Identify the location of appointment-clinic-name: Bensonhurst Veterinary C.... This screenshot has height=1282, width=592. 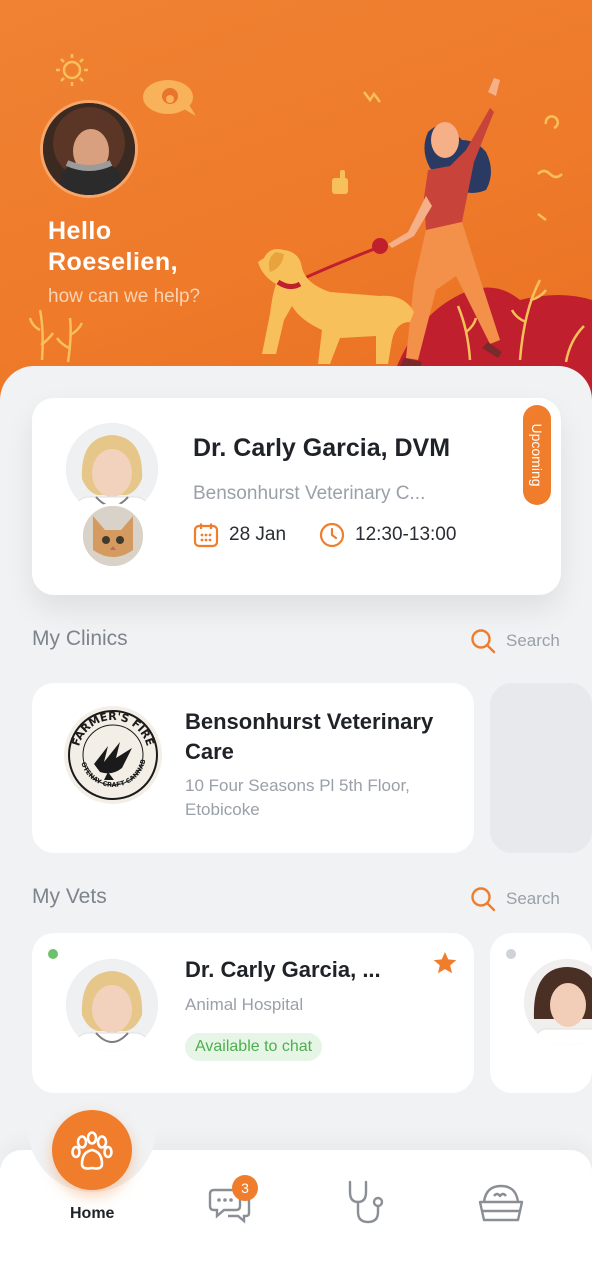
(309, 493).